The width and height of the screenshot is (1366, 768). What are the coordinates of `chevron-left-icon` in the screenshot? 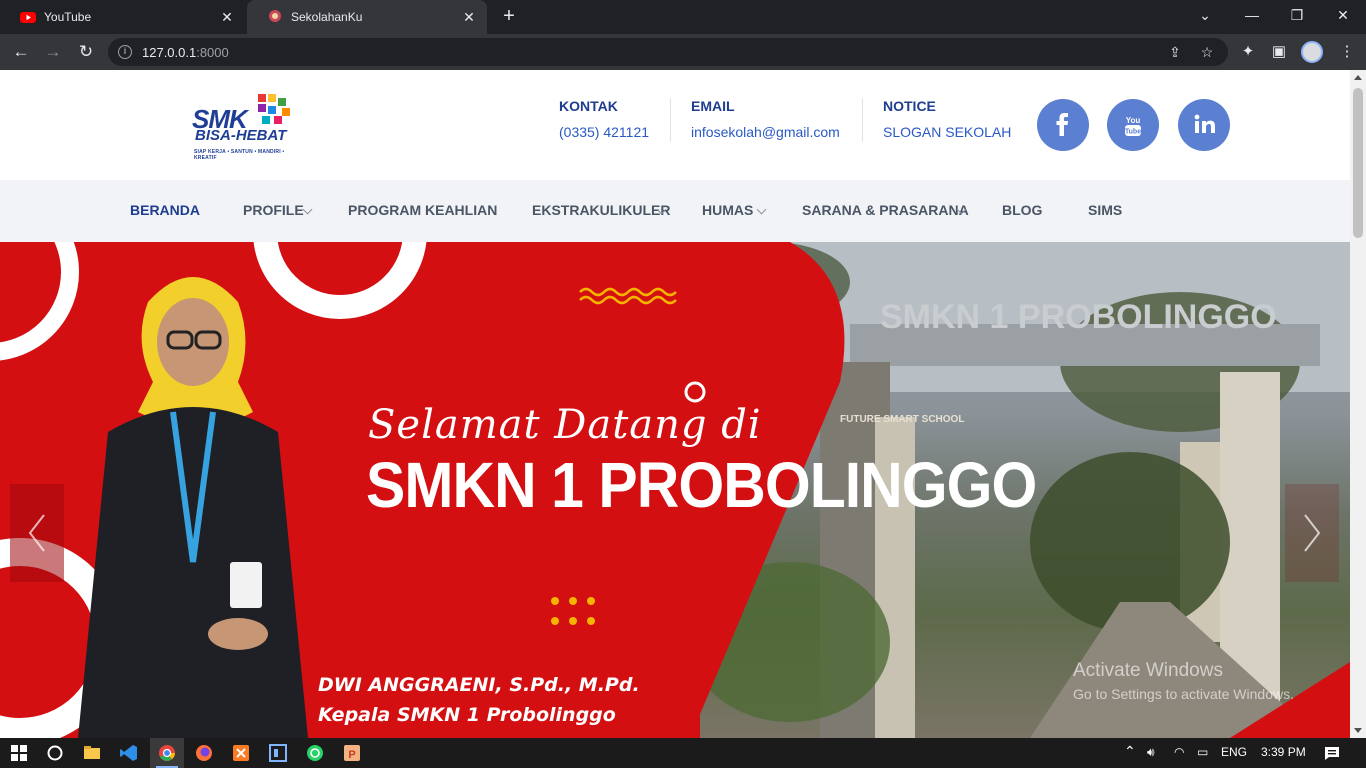 It's located at (36, 533).